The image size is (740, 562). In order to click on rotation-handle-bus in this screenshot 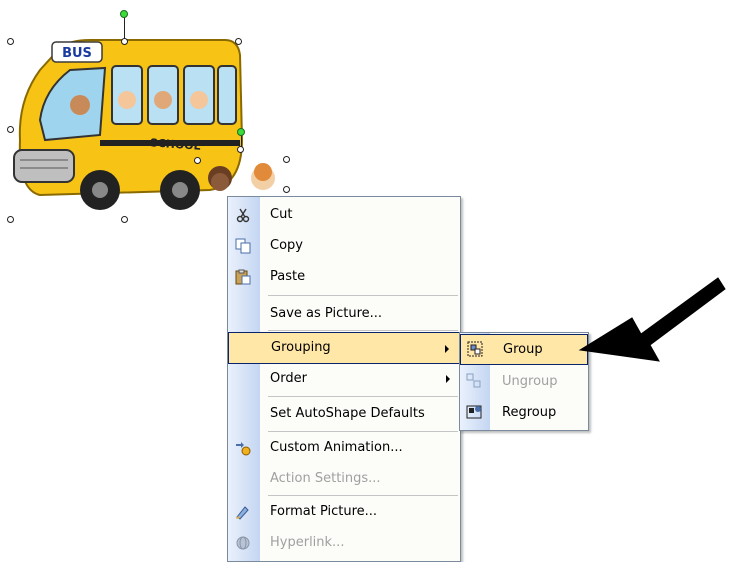, I will do `click(124, 14)`.